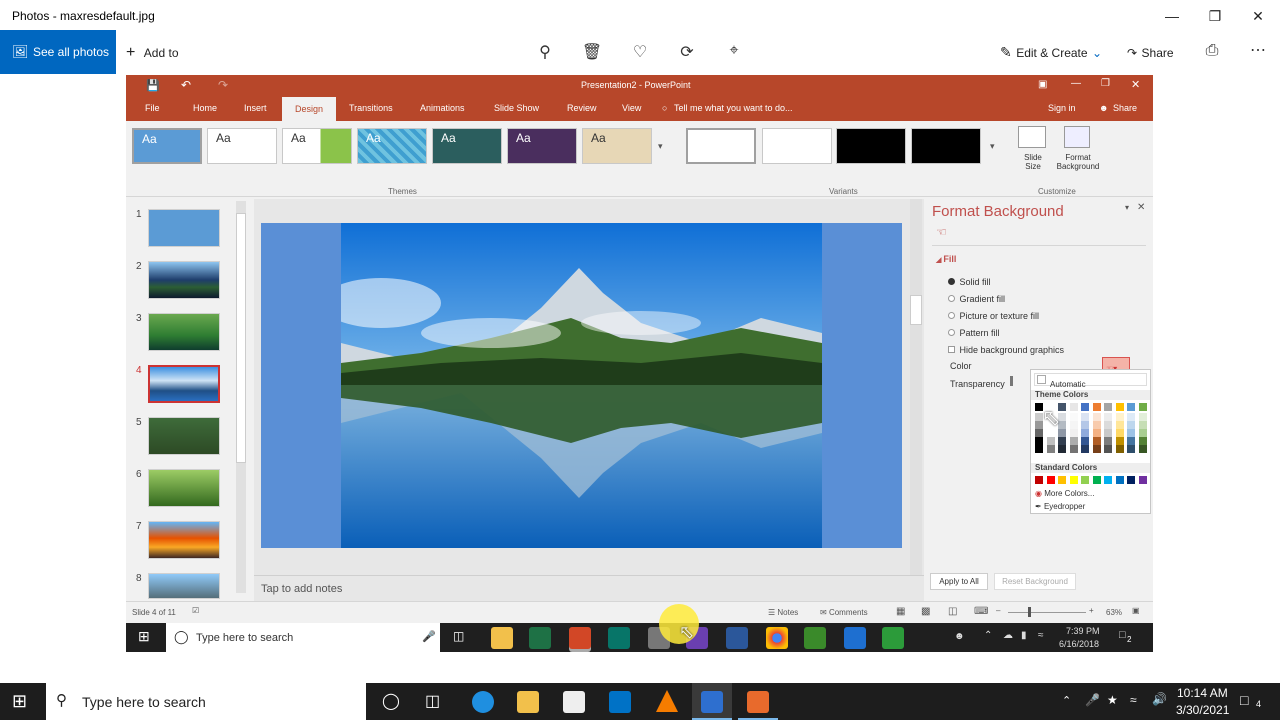 Image resolution: width=1280 pixels, height=720 pixels. I want to click on zoom-slider-thumb, so click(1029, 612).